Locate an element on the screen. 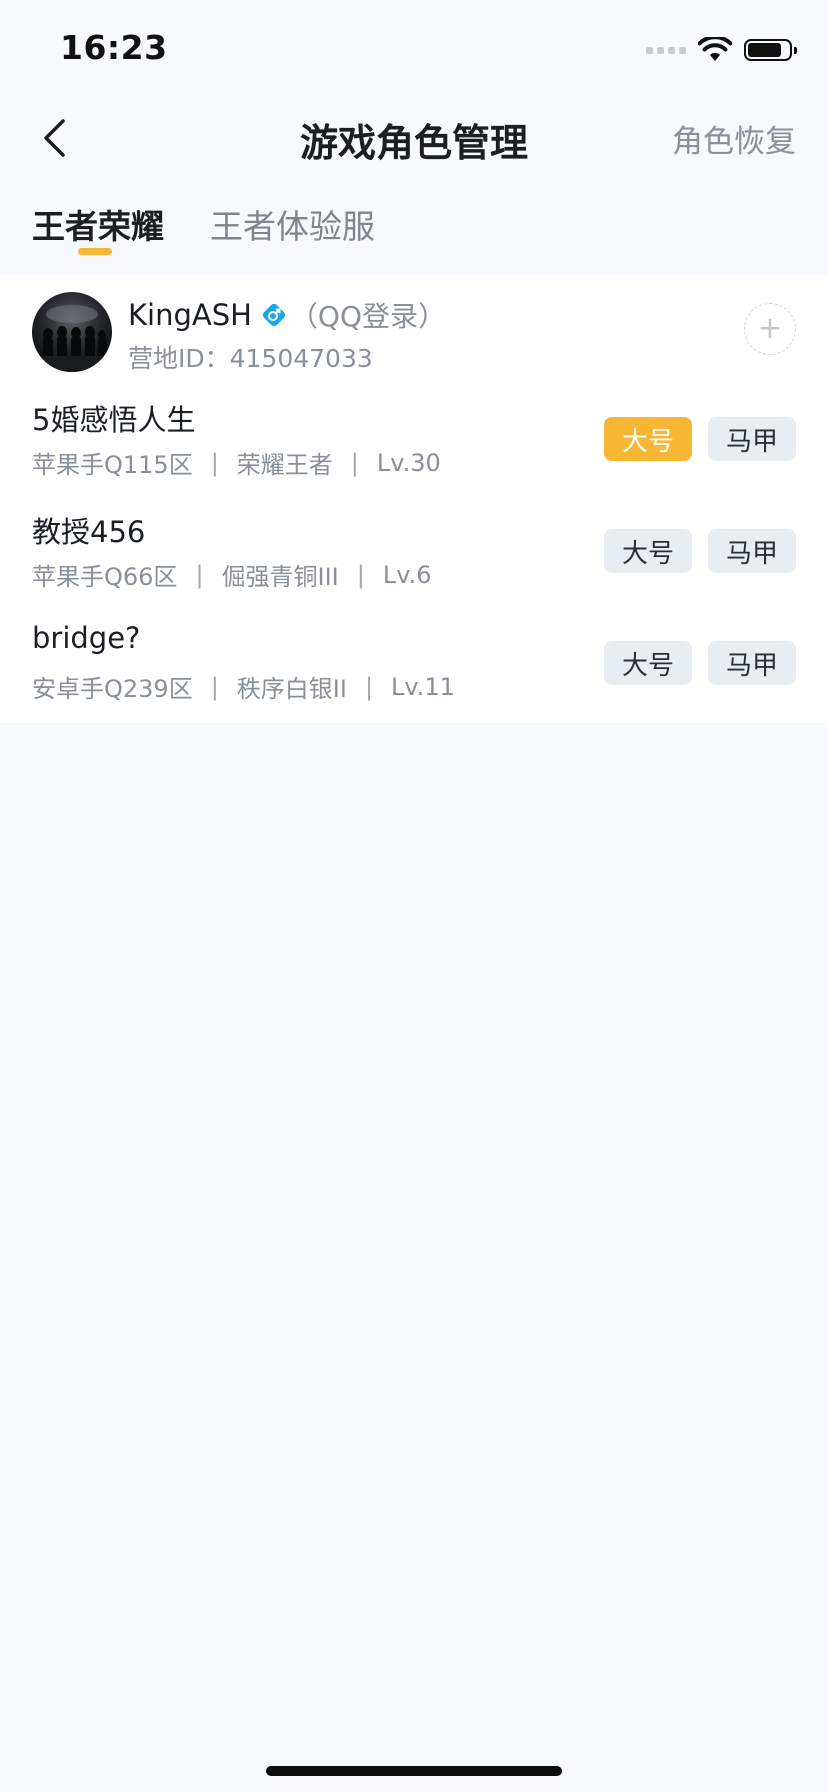 This screenshot has height=1792, width=828. camp-id: 营地ID：415047033 is located at coordinates (250, 358).